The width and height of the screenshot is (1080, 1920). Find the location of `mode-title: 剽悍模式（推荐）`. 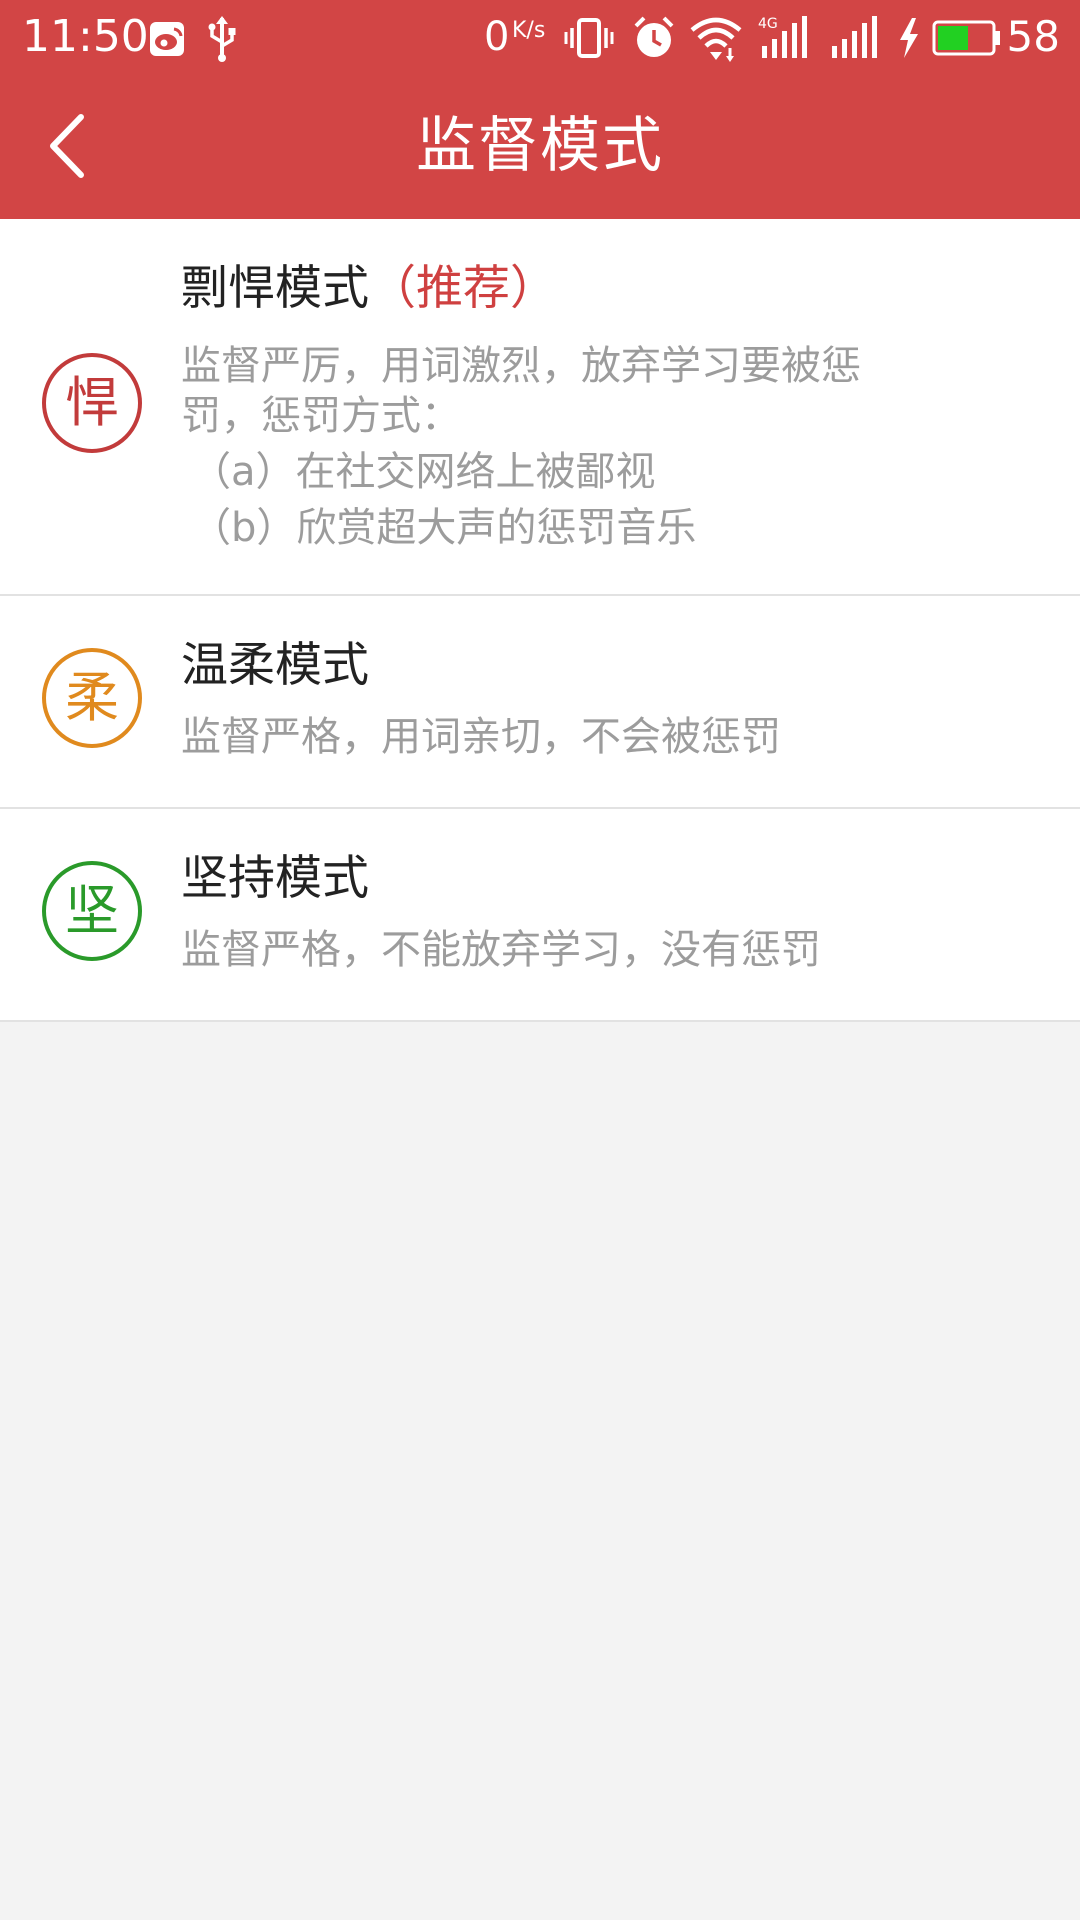

mode-title: 剽悍模式（推荐） is located at coordinates (369, 289).